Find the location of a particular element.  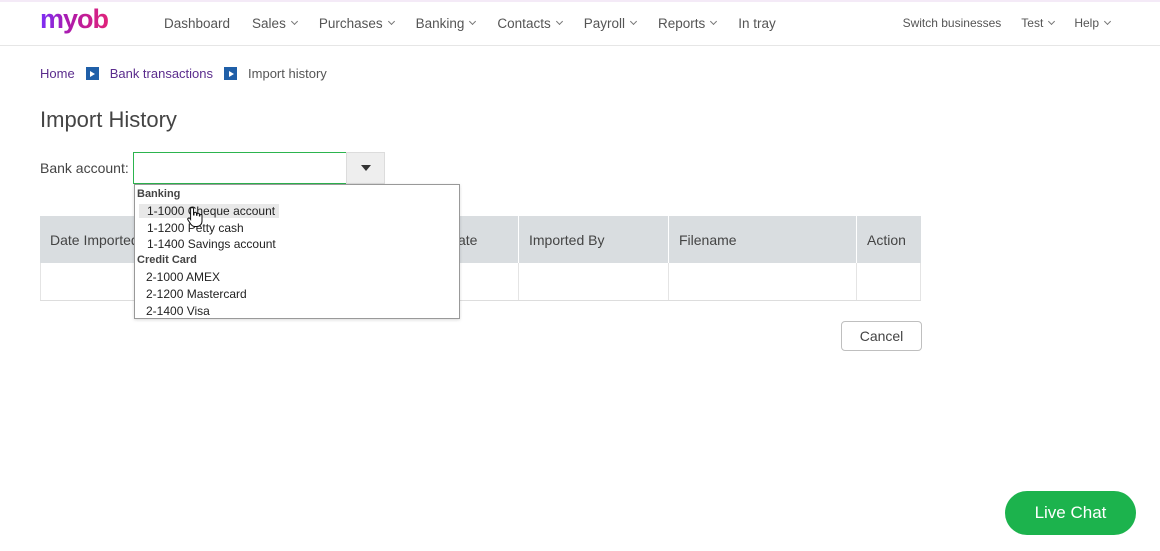

nav-purchases-label: Purchases is located at coordinates (350, 23).